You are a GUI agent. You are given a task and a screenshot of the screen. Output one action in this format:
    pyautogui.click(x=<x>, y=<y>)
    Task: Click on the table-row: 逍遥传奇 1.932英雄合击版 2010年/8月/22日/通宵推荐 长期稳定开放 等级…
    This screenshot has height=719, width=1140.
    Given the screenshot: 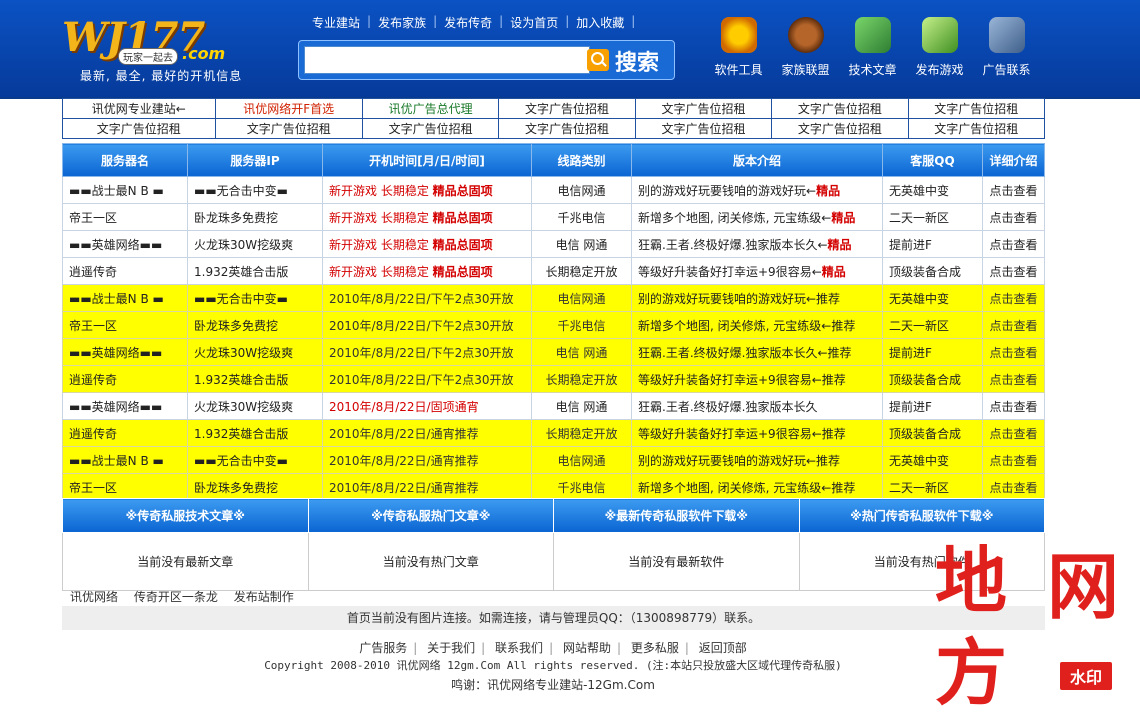 What is the action you would take?
    pyautogui.click(x=553, y=433)
    